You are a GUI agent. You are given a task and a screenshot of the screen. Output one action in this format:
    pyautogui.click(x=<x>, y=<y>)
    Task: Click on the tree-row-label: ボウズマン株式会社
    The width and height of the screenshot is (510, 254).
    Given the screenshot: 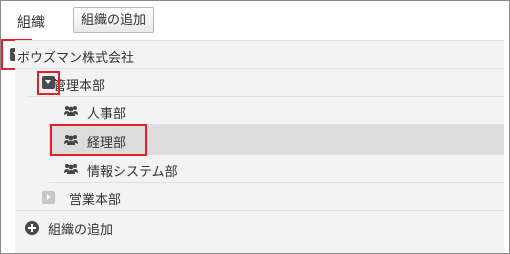 What is the action you would take?
    pyautogui.click(x=76, y=58)
    